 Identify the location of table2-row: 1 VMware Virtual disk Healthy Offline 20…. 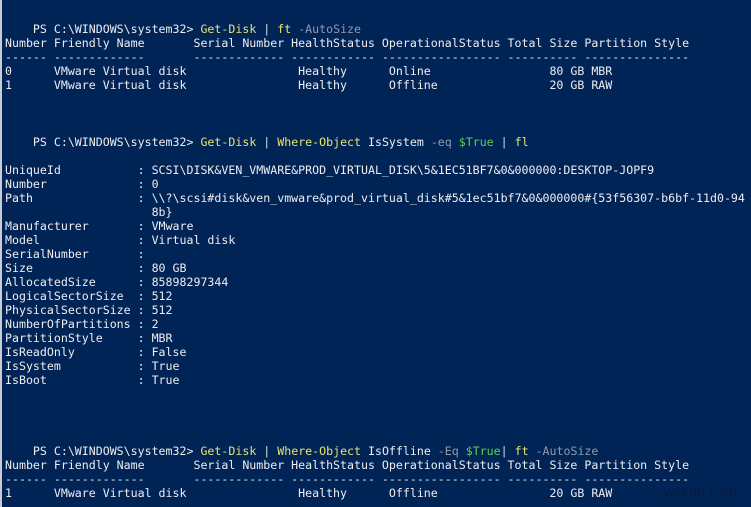
(309, 493).